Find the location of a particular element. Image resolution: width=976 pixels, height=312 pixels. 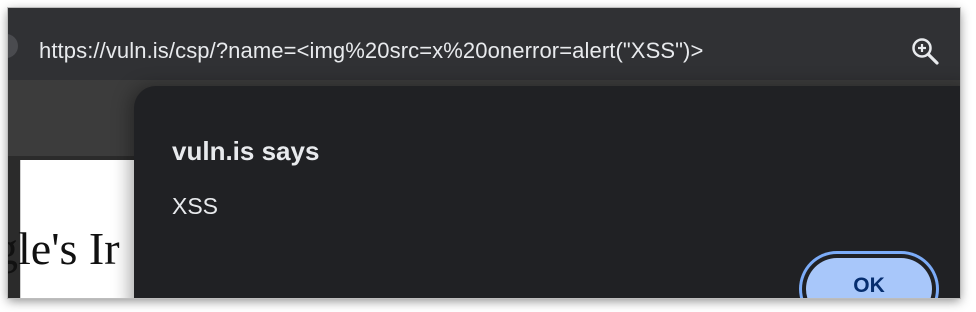

dialog-title: vuln.is says is located at coordinates (246, 151).